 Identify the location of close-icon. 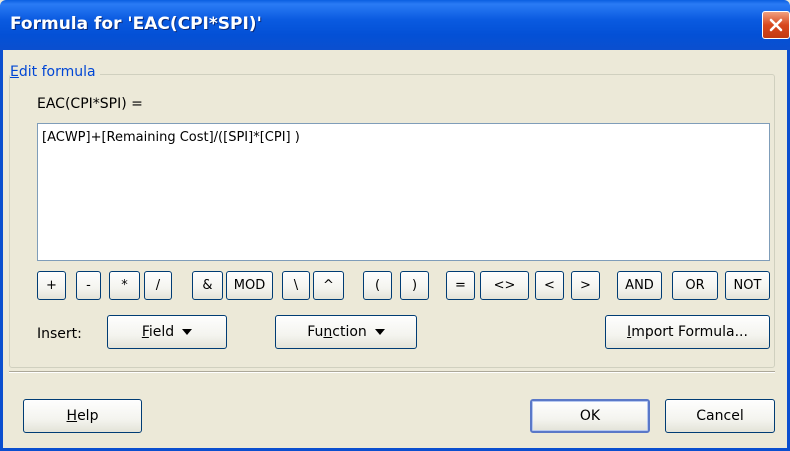
(776, 25).